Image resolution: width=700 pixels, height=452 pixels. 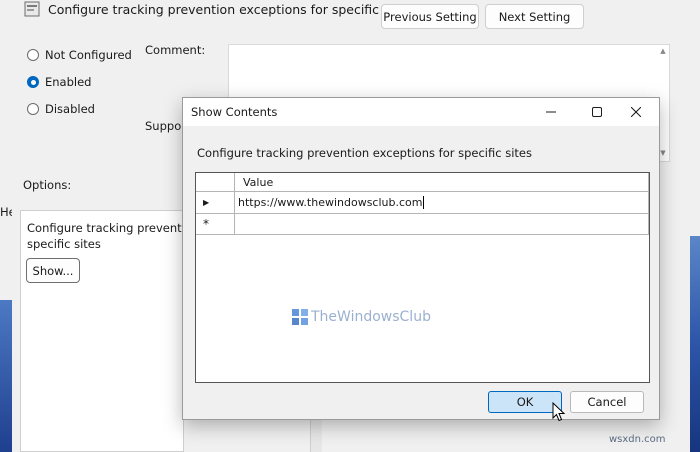 I want to click on help-label: Help:, so click(x=6, y=212).